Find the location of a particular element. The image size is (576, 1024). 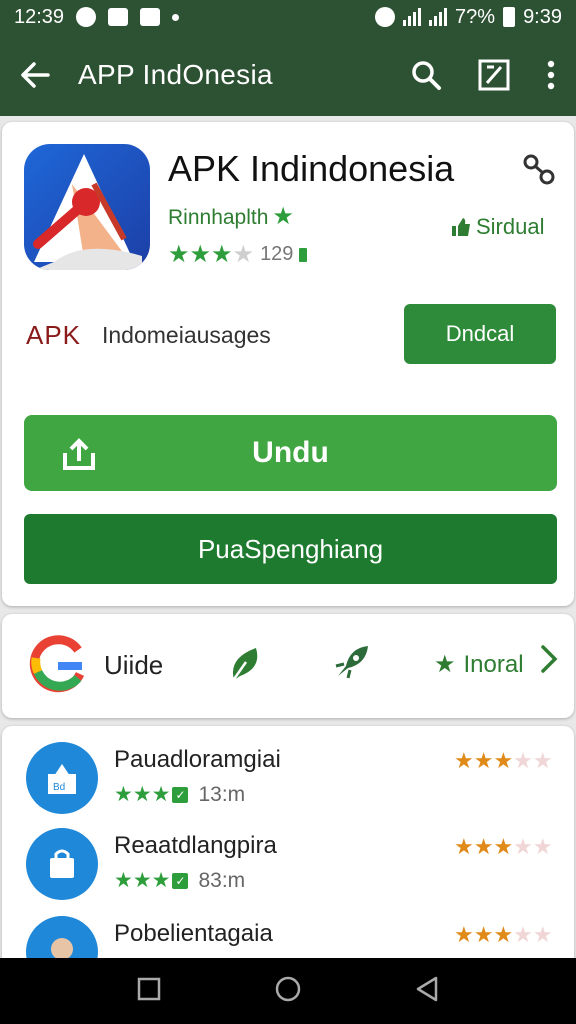

rating-count: 129 is located at coordinates (277, 254).